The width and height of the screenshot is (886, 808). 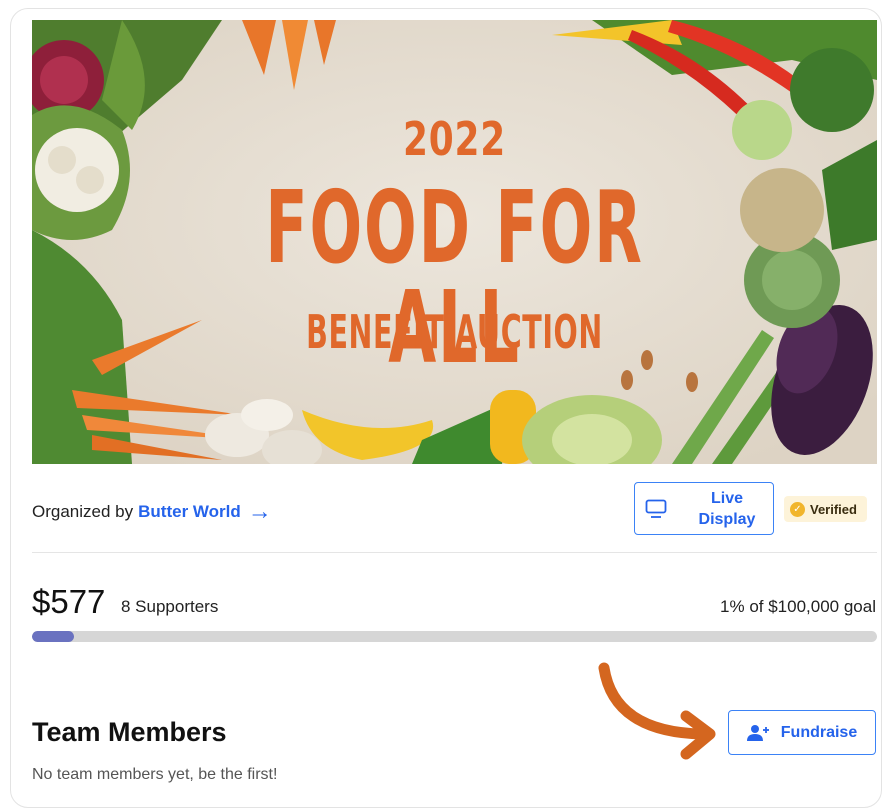 What do you see at coordinates (83, 511) in the screenshot?
I see `organizer-prefix: Organized by` at bounding box center [83, 511].